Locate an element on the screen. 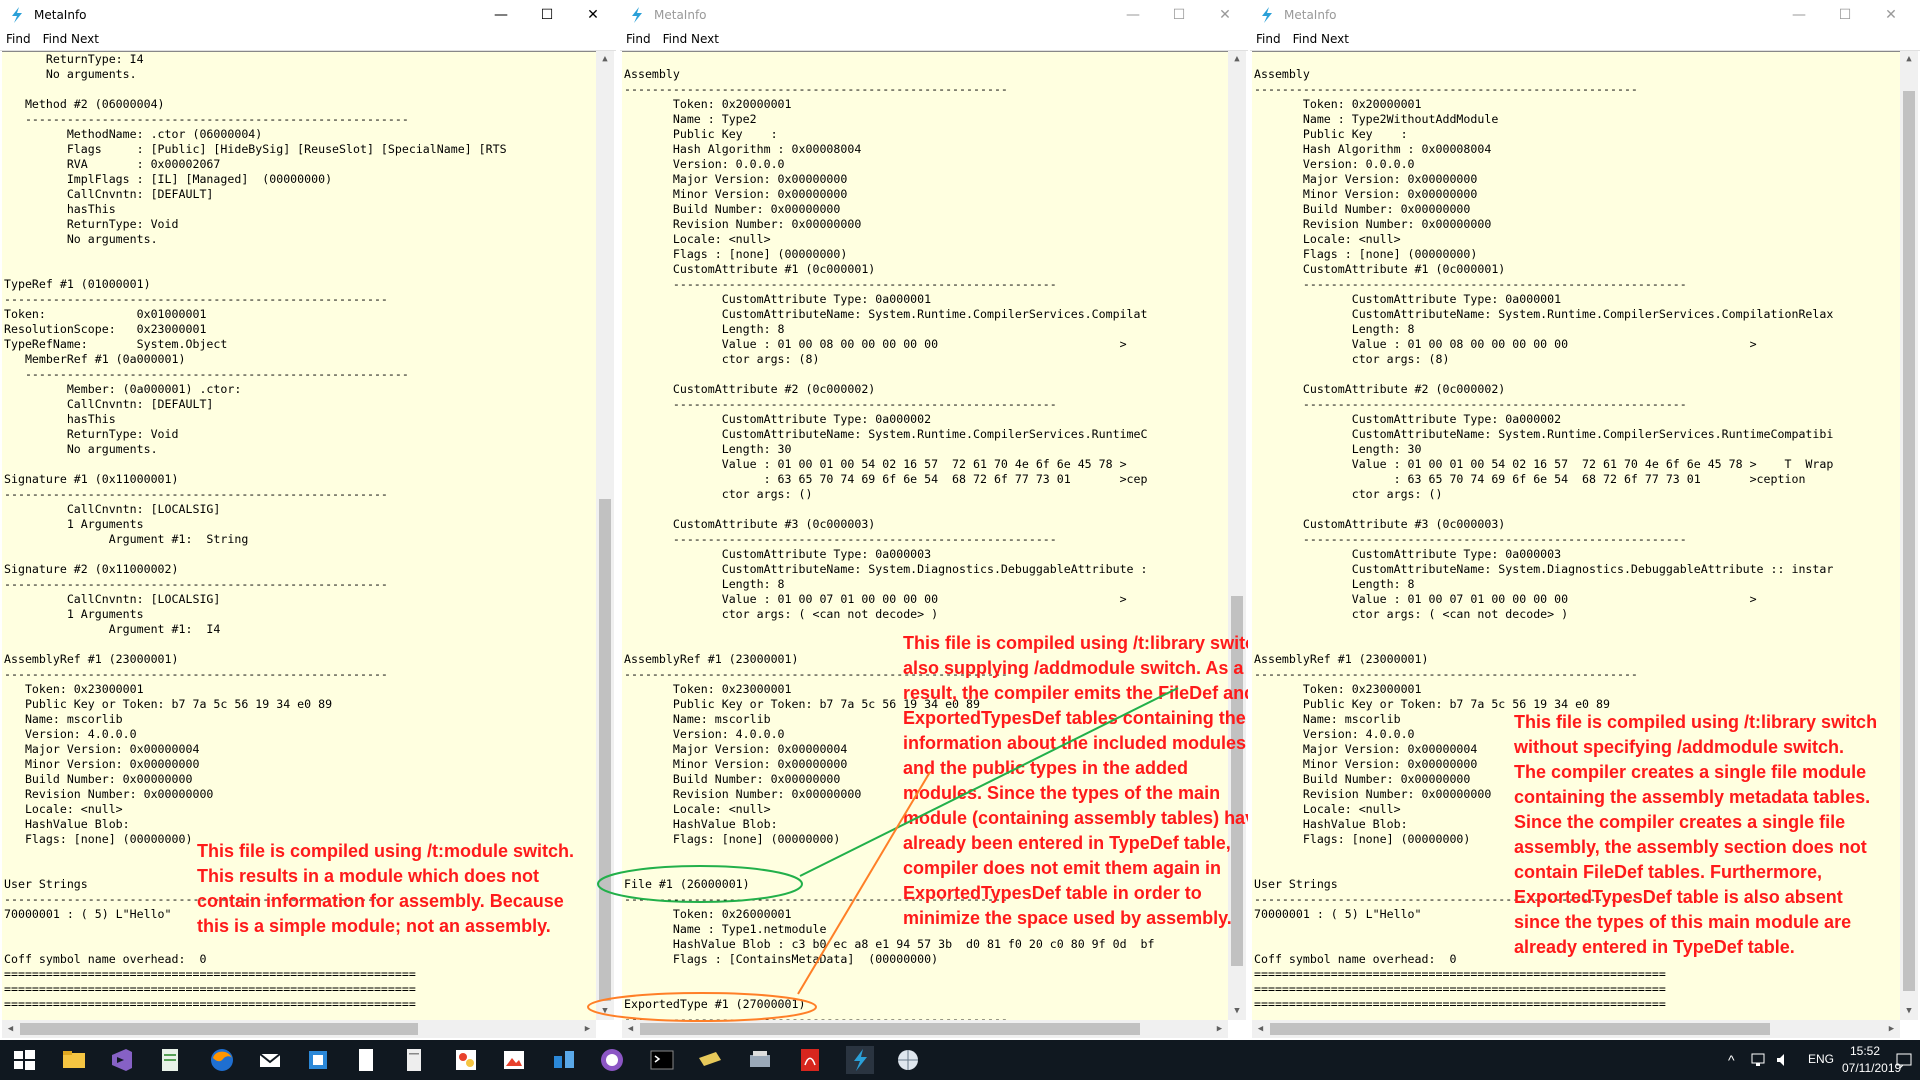 This screenshot has width=1920, height=1080. volume-icon is located at coordinates (1784, 1060).